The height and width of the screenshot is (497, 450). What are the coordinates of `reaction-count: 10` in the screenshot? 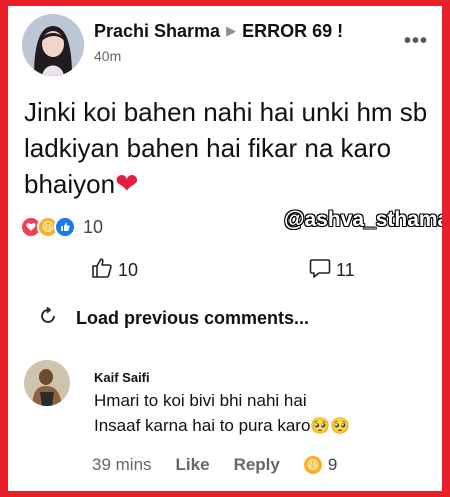 It's located at (93, 226).